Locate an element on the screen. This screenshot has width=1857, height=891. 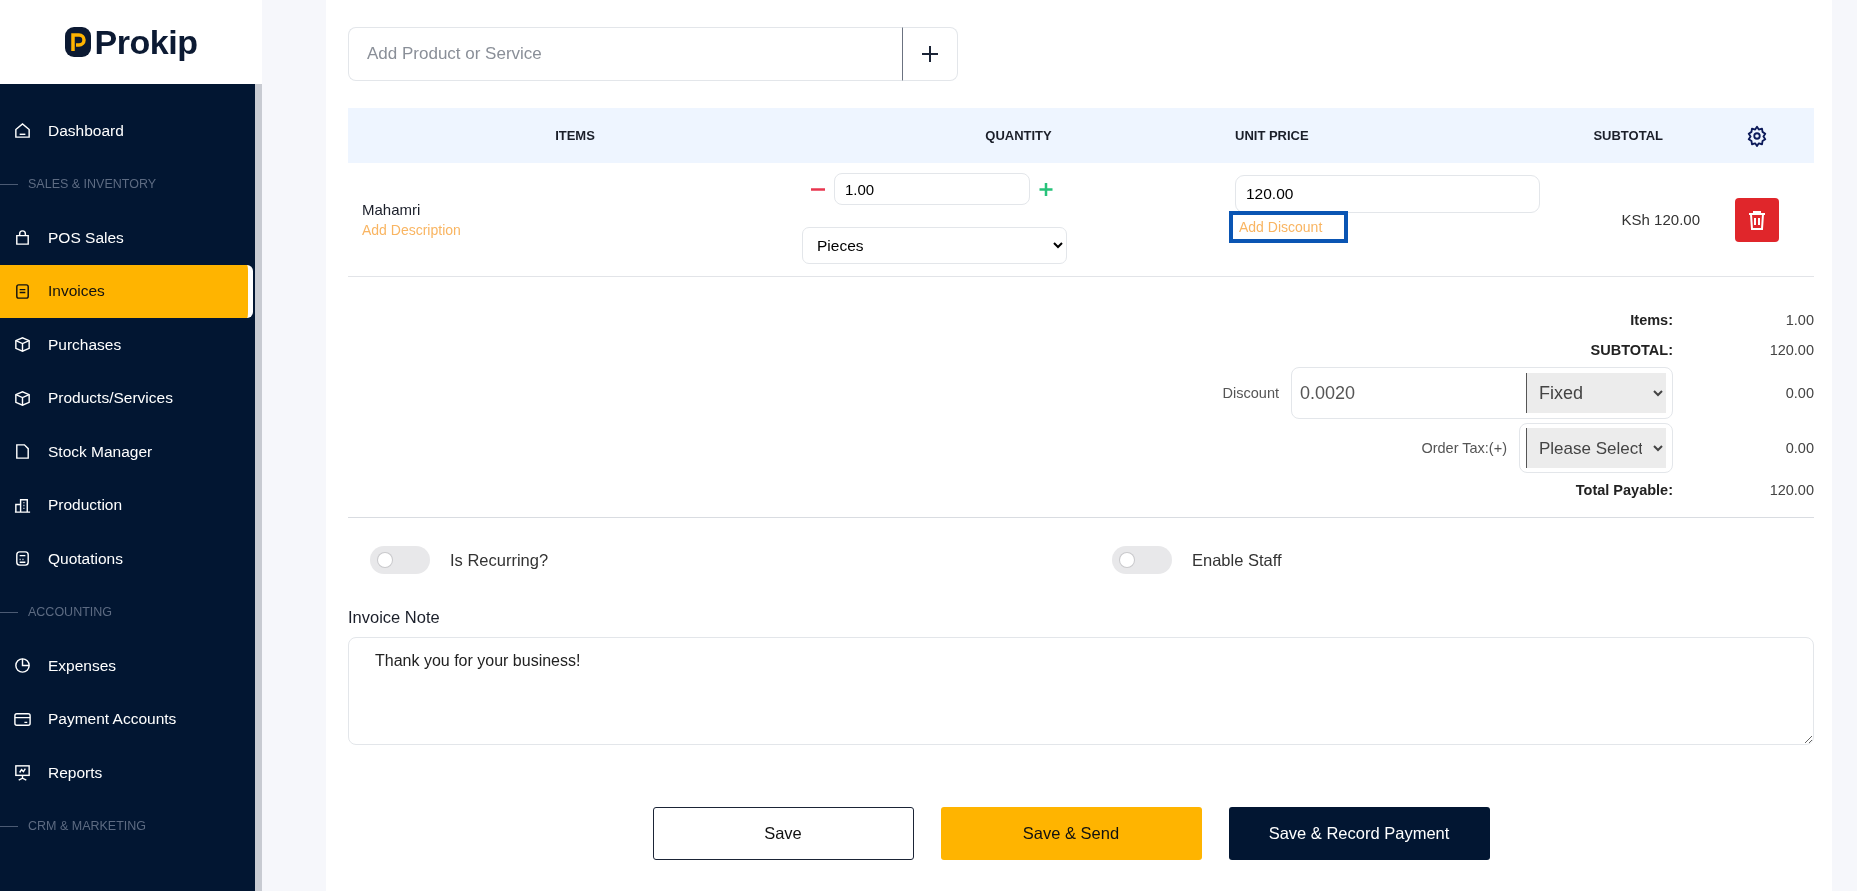
section-heading: CRM & MARKETING is located at coordinates (87, 826).